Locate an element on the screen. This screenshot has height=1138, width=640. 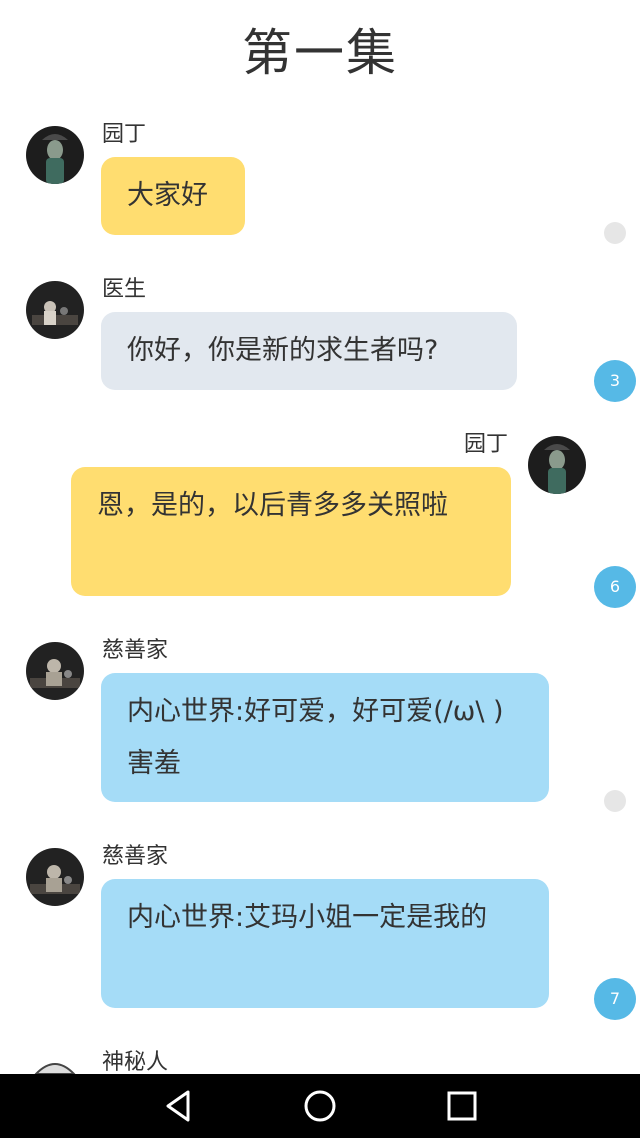
message-text: 你好，你是新的求生者吗? is located at coordinates (283, 350).